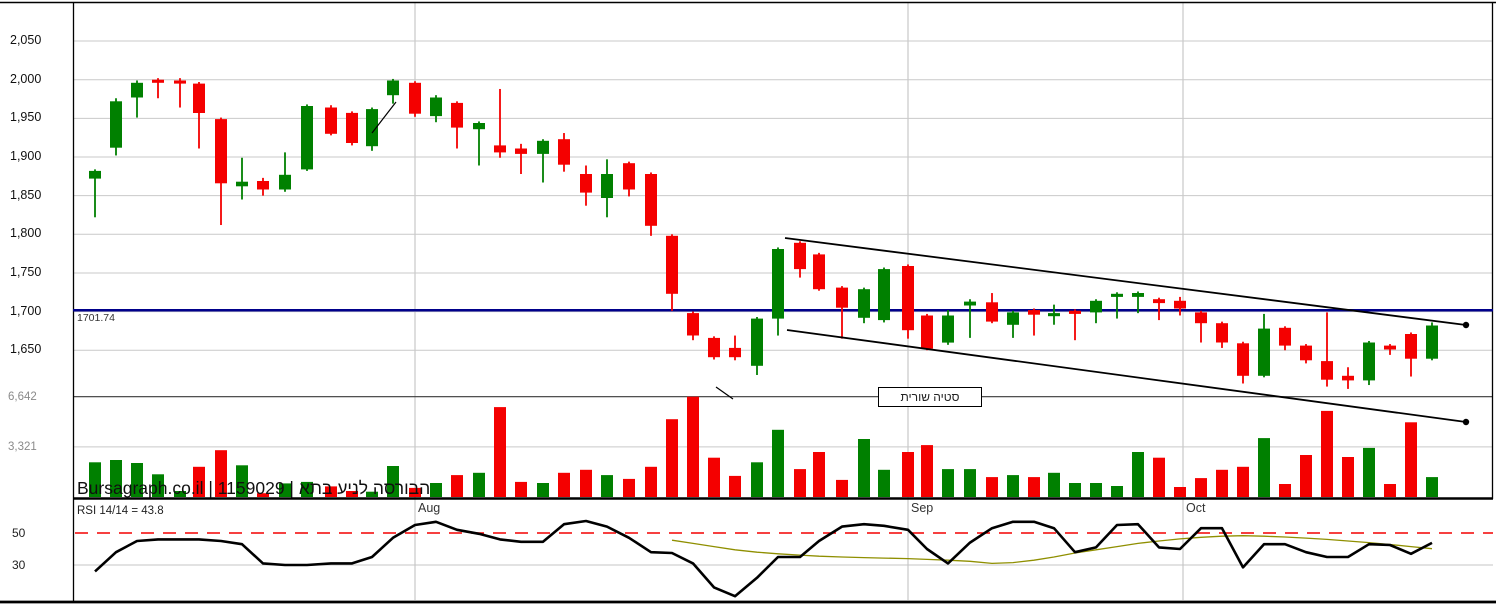 The width and height of the screenshot is (1496, 606). Describe the element at coordinates (19, 565) in the screenshot. I see `rsi-axis-label: 30` at that location.